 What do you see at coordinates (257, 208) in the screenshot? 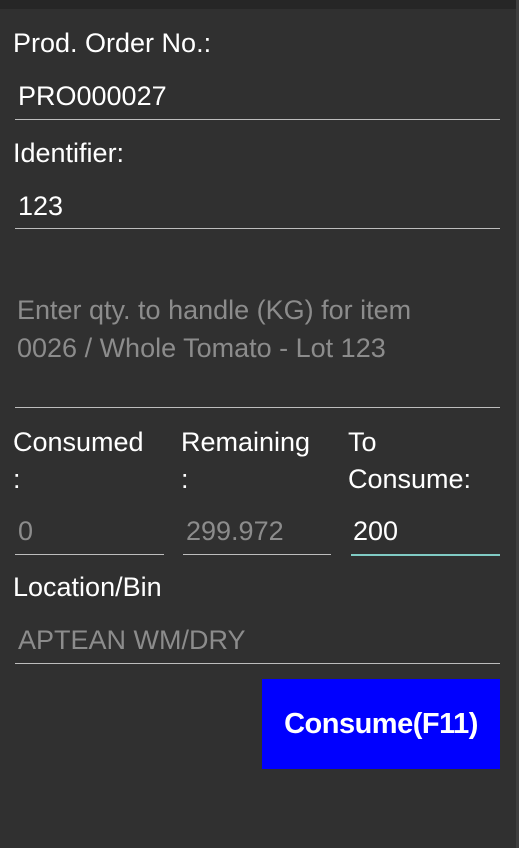
I see `identifier-field: 123` at bounding box center [257, 208].